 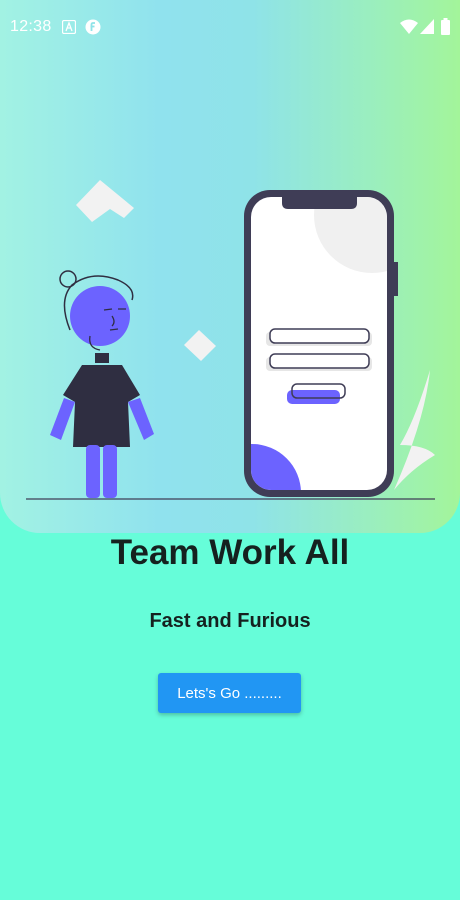 I want to click on page-title: Team Work All, so click(x=230, y=552).